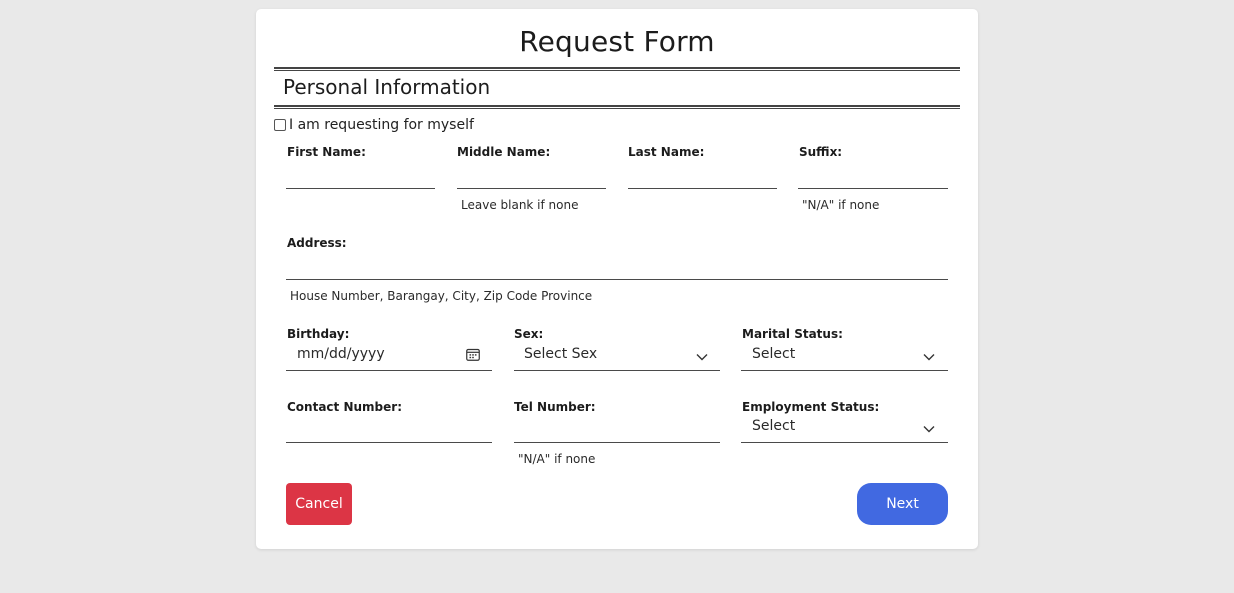 This screenshot has width=1234, height=593. What do you see at coordinates (520, 205) in the screenshot?
I see `middle-name-hint: Leave blank if none` at bounding box center [520, 205].